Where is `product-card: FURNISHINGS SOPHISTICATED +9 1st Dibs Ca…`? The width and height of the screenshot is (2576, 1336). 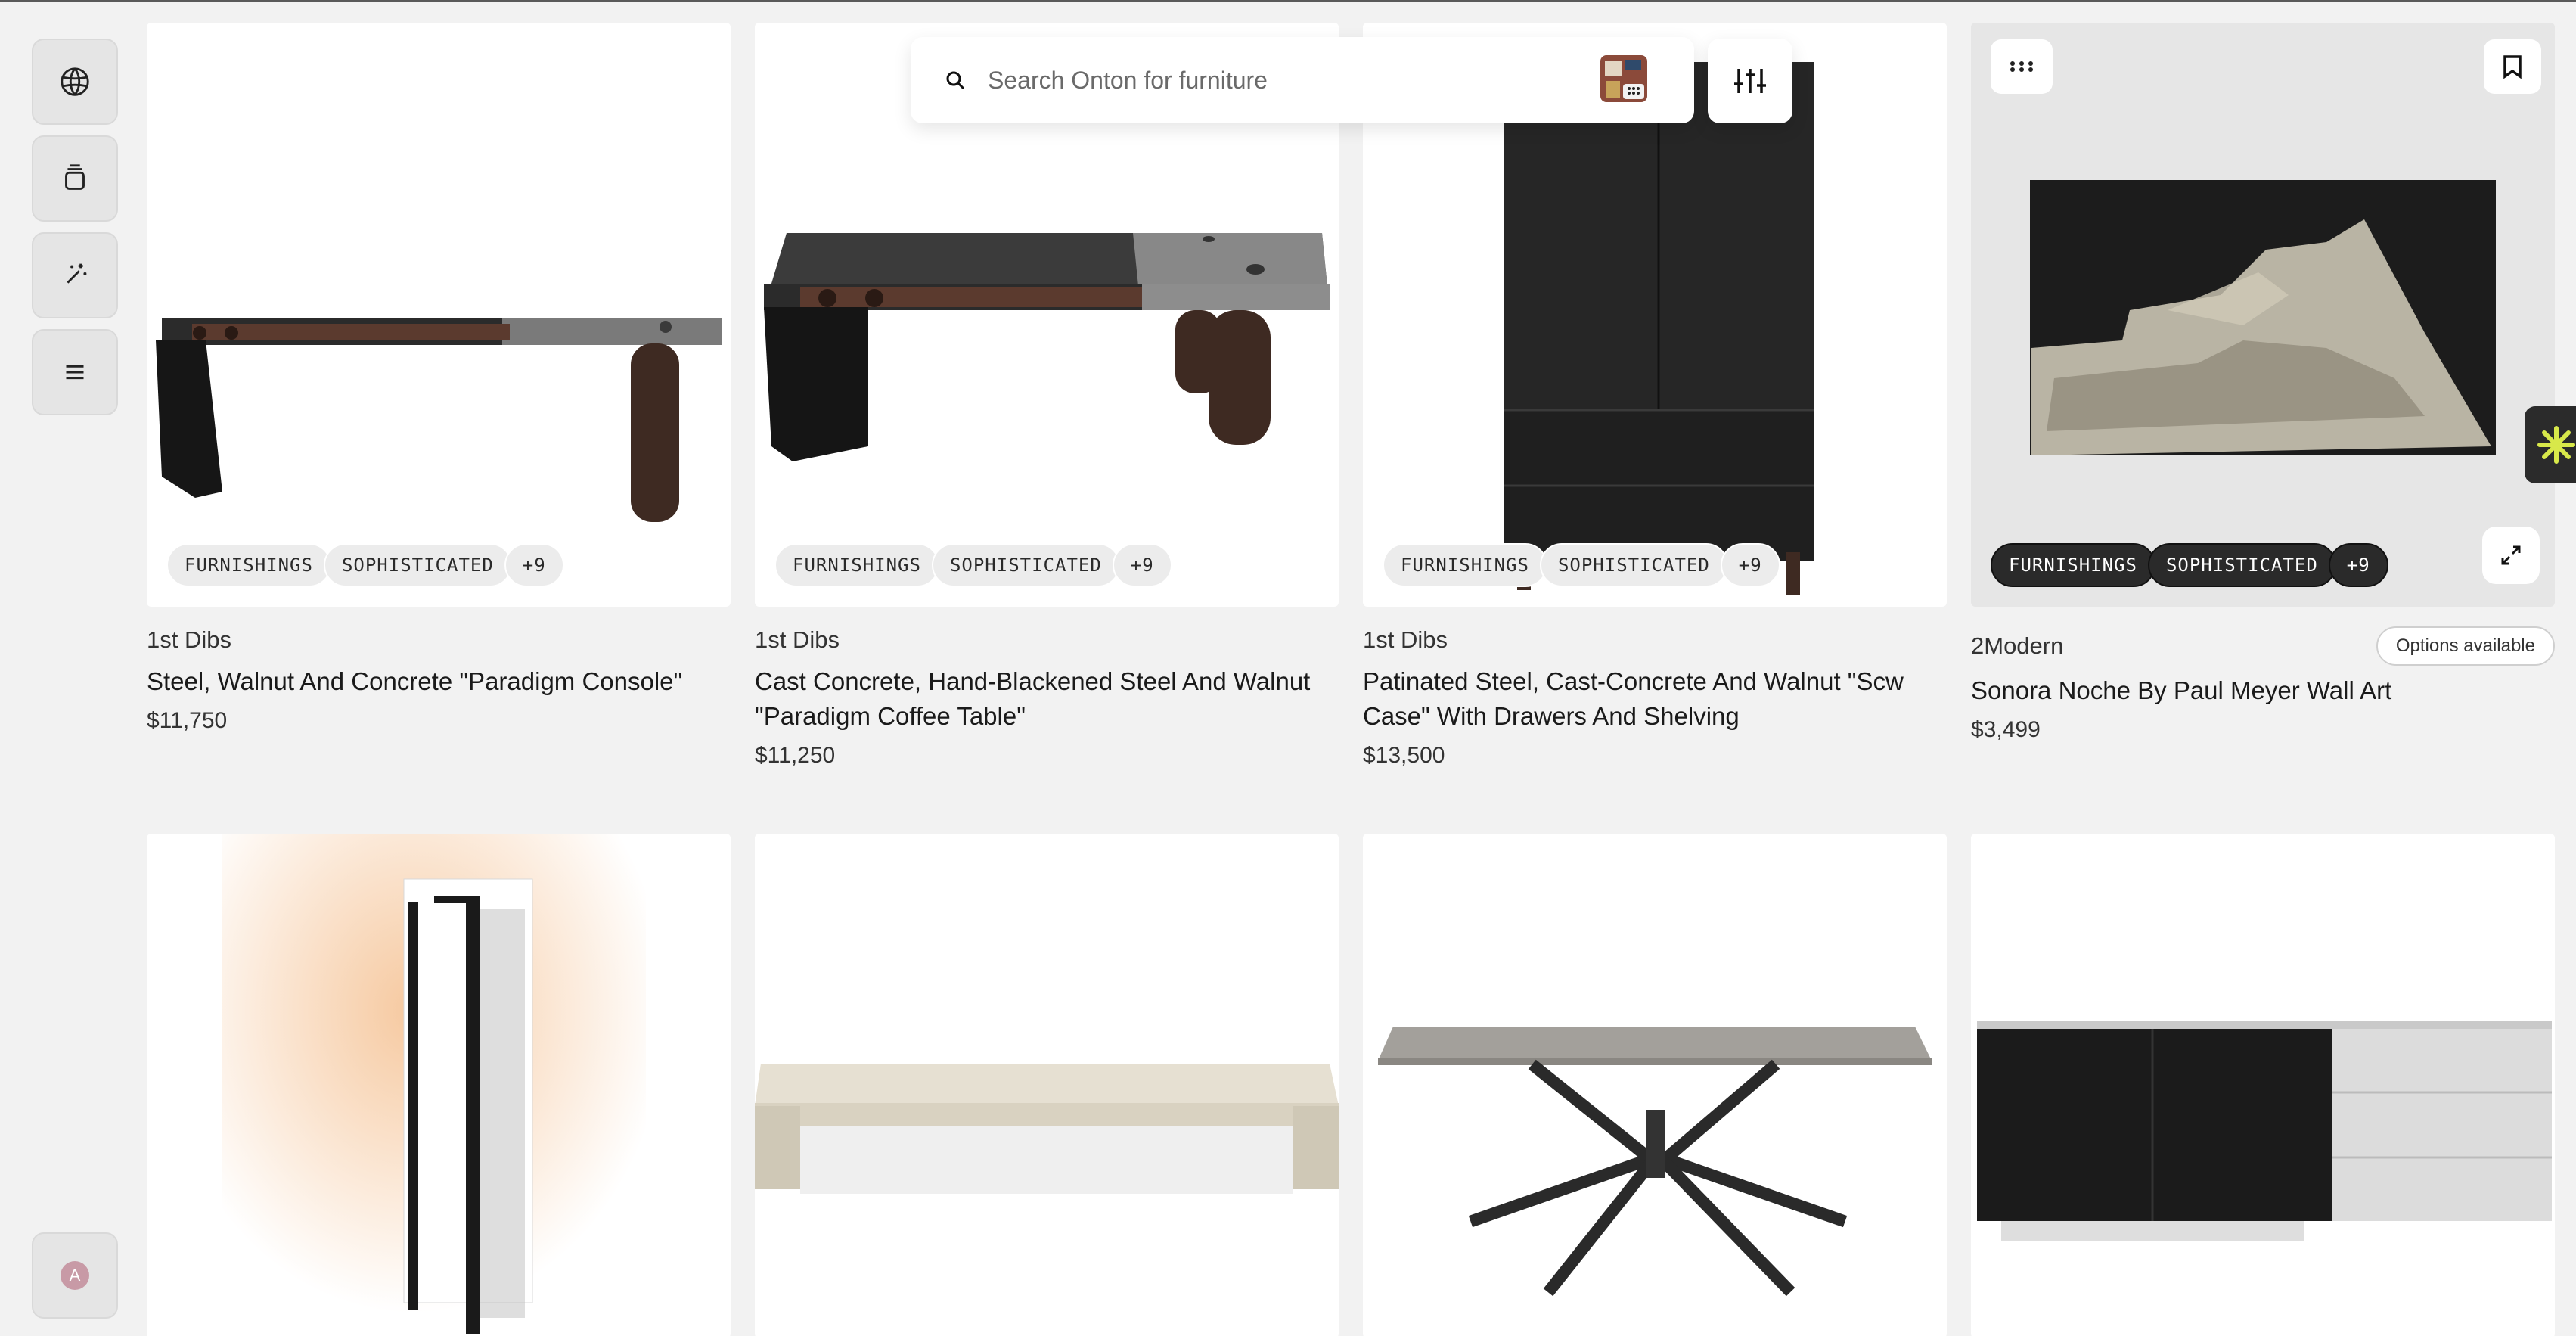 product-card: FURNISHINGS SOPHISTICATED +9 1st Dibs Ca… is located at coordinates (1047, 396).